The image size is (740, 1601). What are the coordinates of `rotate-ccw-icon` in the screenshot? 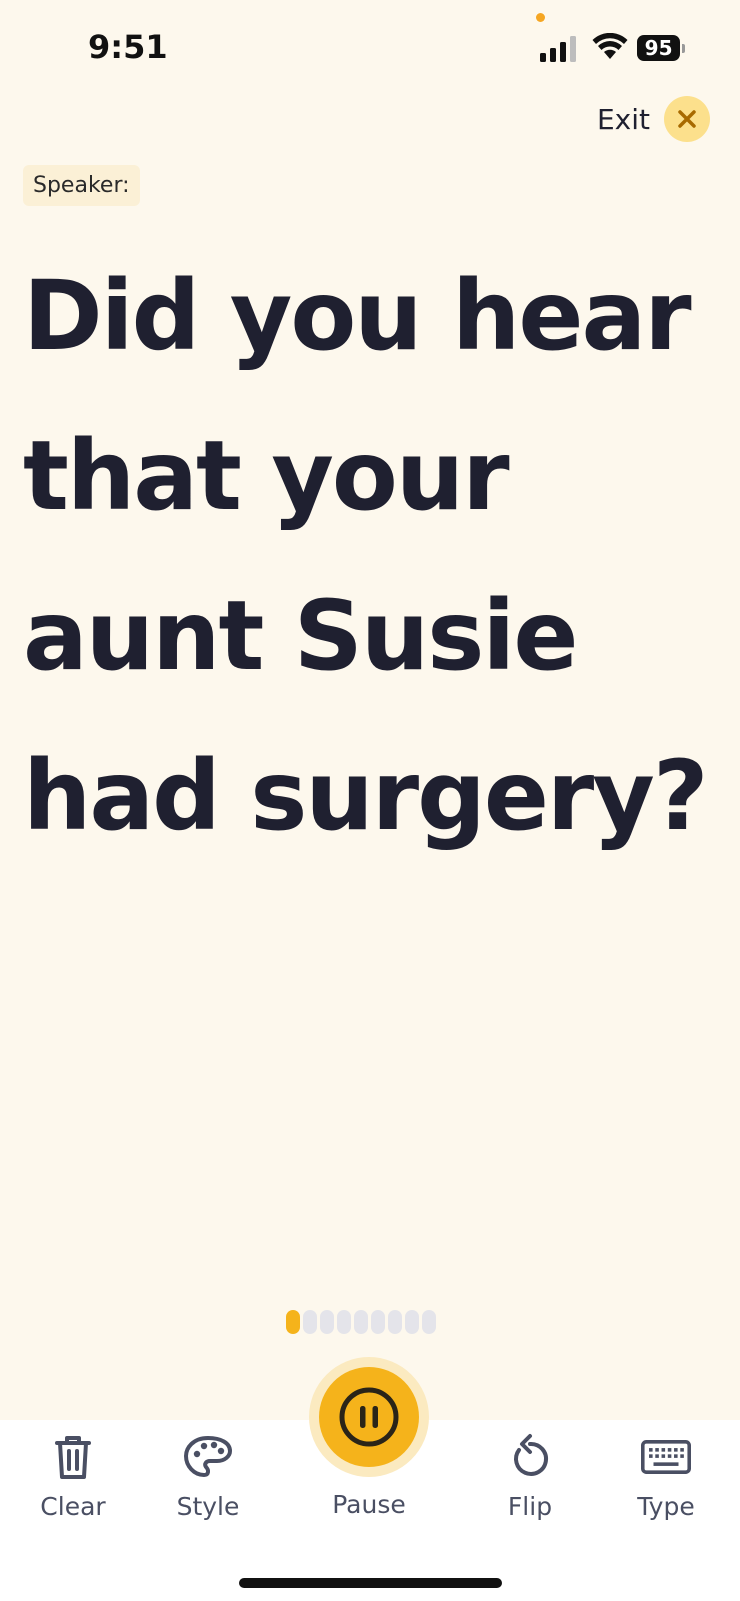 It's located at (530, 1457).